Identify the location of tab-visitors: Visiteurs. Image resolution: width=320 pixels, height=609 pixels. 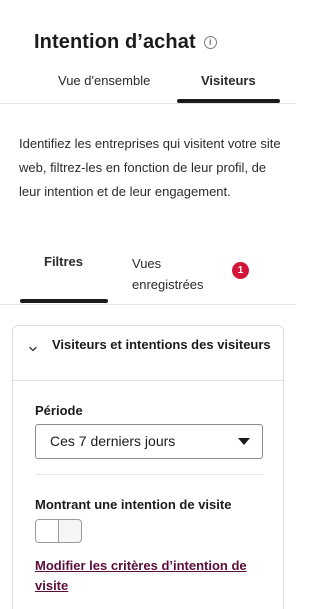
(228, 80).